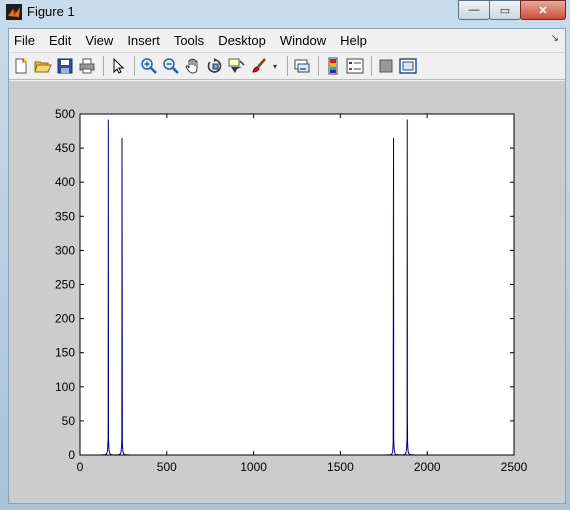  I want to click on zoom-in-icon, so click(149, 66).